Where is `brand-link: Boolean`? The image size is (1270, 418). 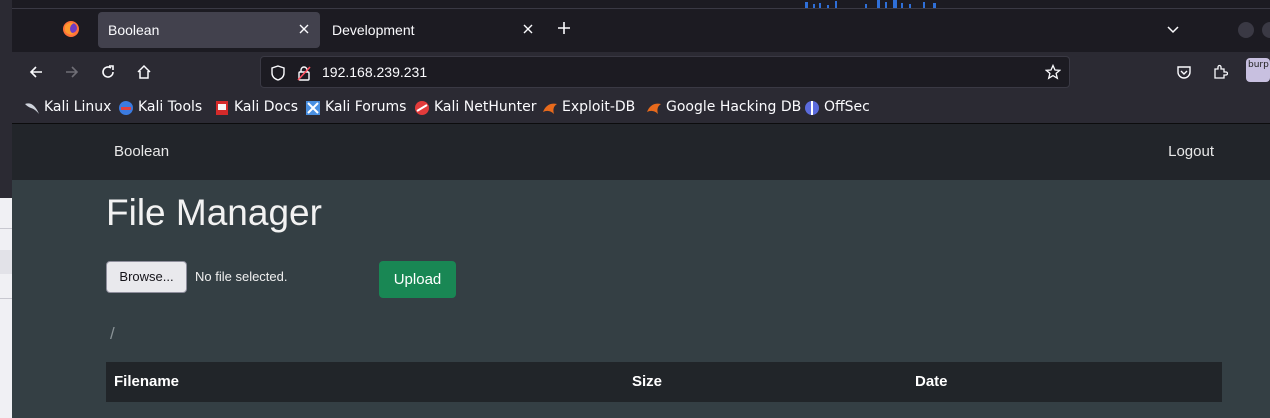
brand-link: Boolean is located at coordinates (141, 151).